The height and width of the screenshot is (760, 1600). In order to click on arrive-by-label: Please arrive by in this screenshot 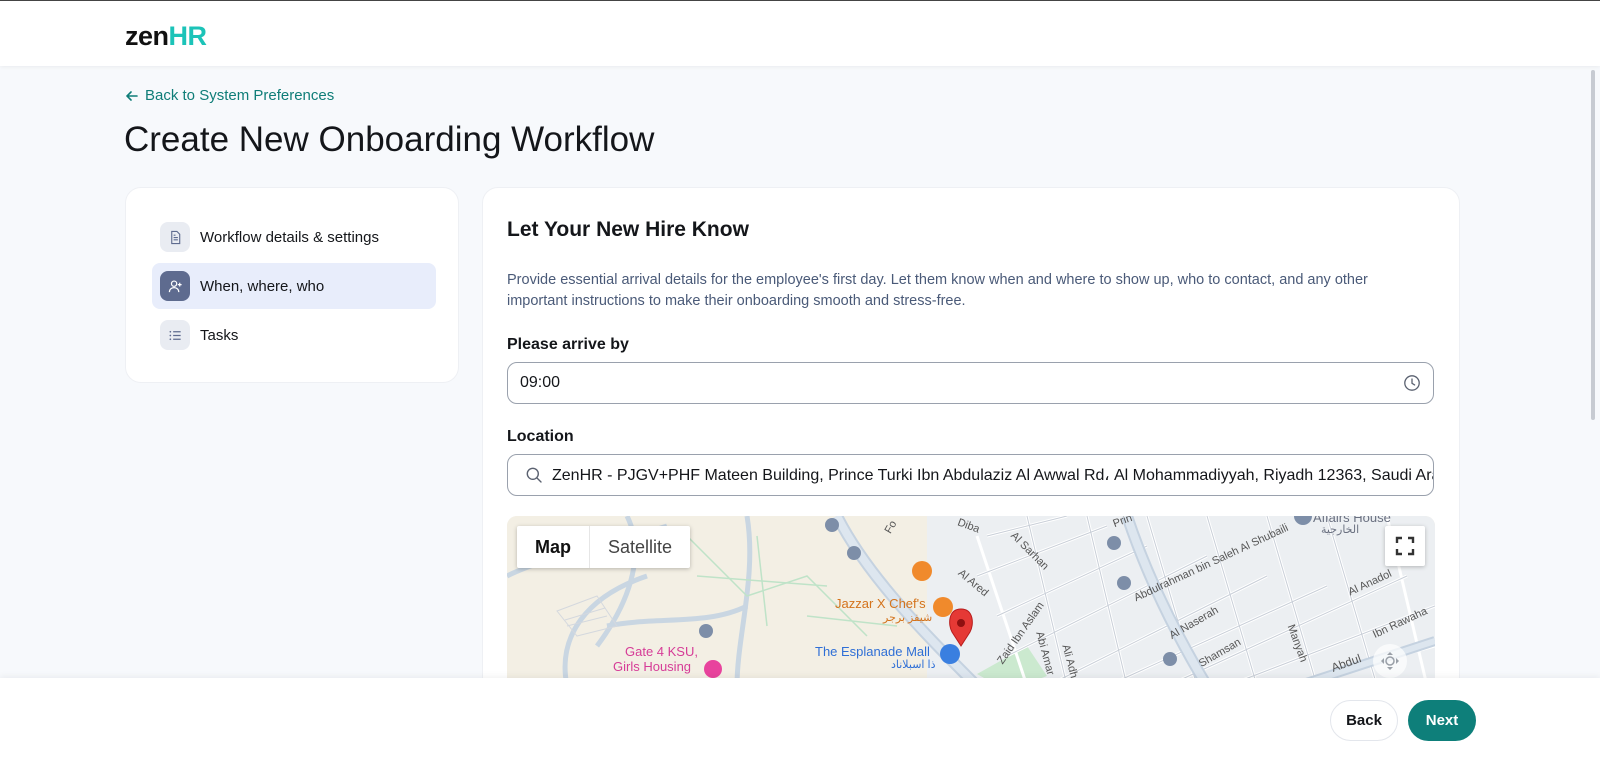, I will do `click(568, 344)`.